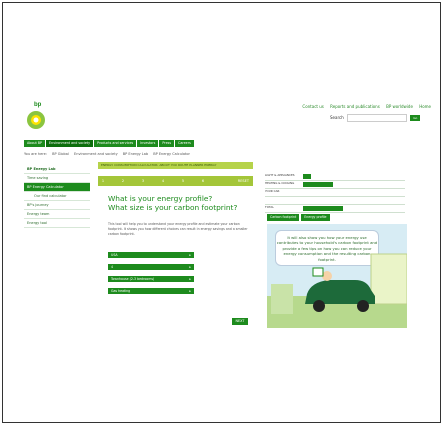 The width and height of the screenshot is (445, 427). What do you see at coordinates (35, 154) in the screenshot?
I see `breadcrumb-label: You are here:` at bounding box center [35, 154].